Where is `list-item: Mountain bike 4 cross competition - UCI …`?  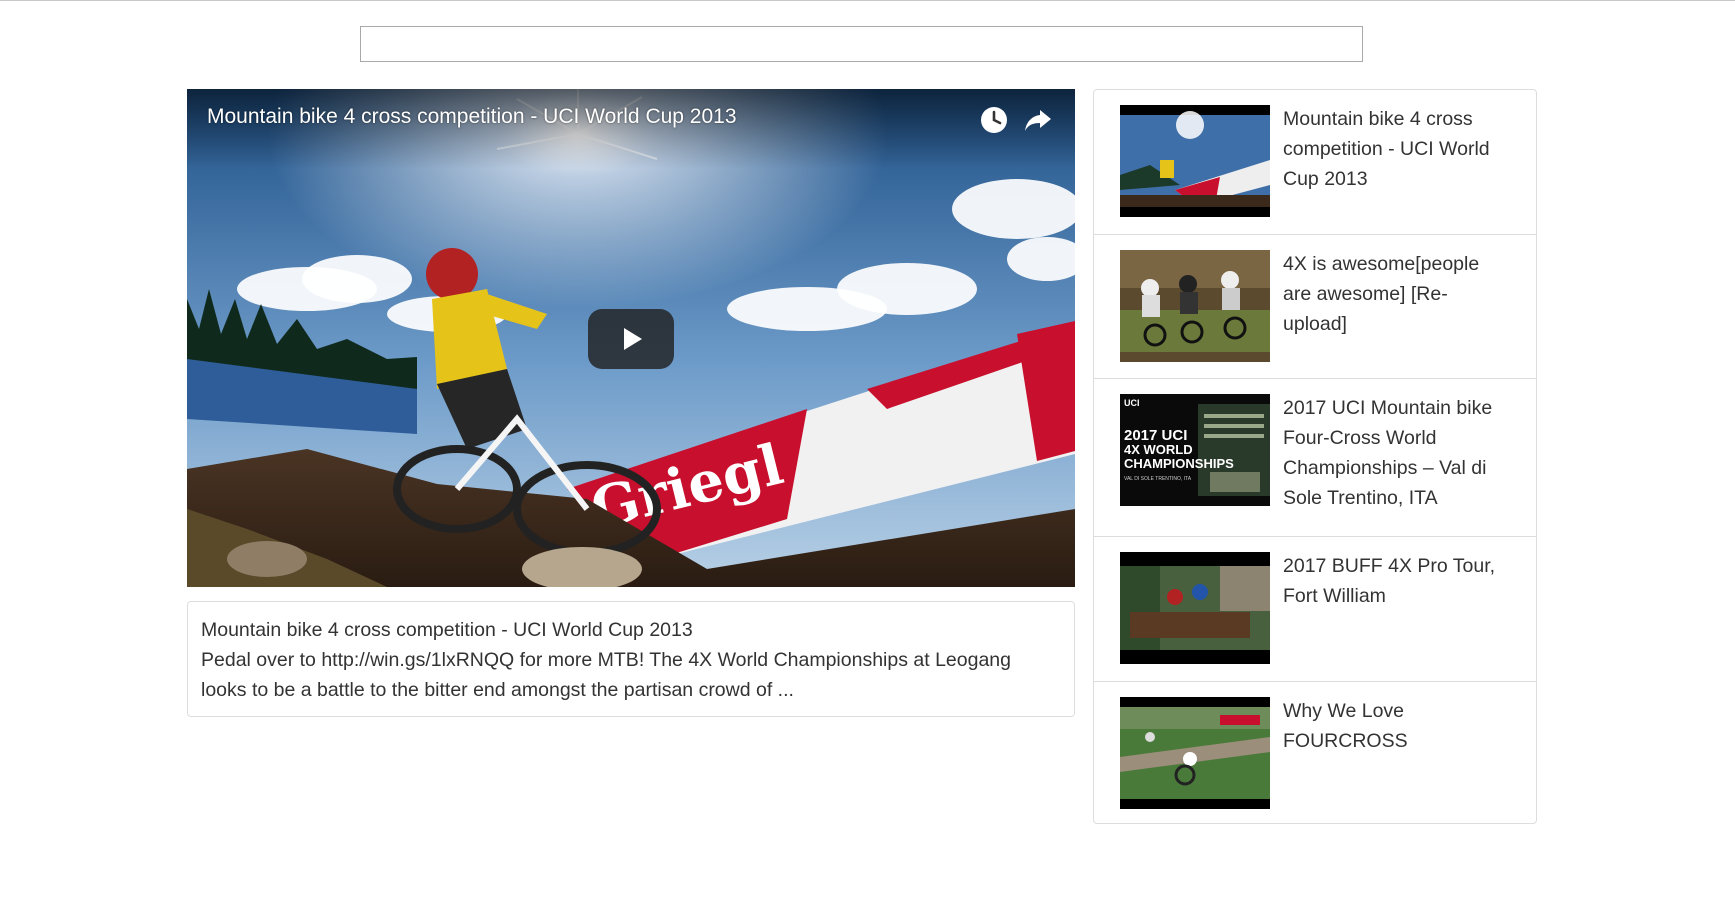
list-item: Mountain bike 4 cross competition - UCI … is located at coordinates (1315, 162).